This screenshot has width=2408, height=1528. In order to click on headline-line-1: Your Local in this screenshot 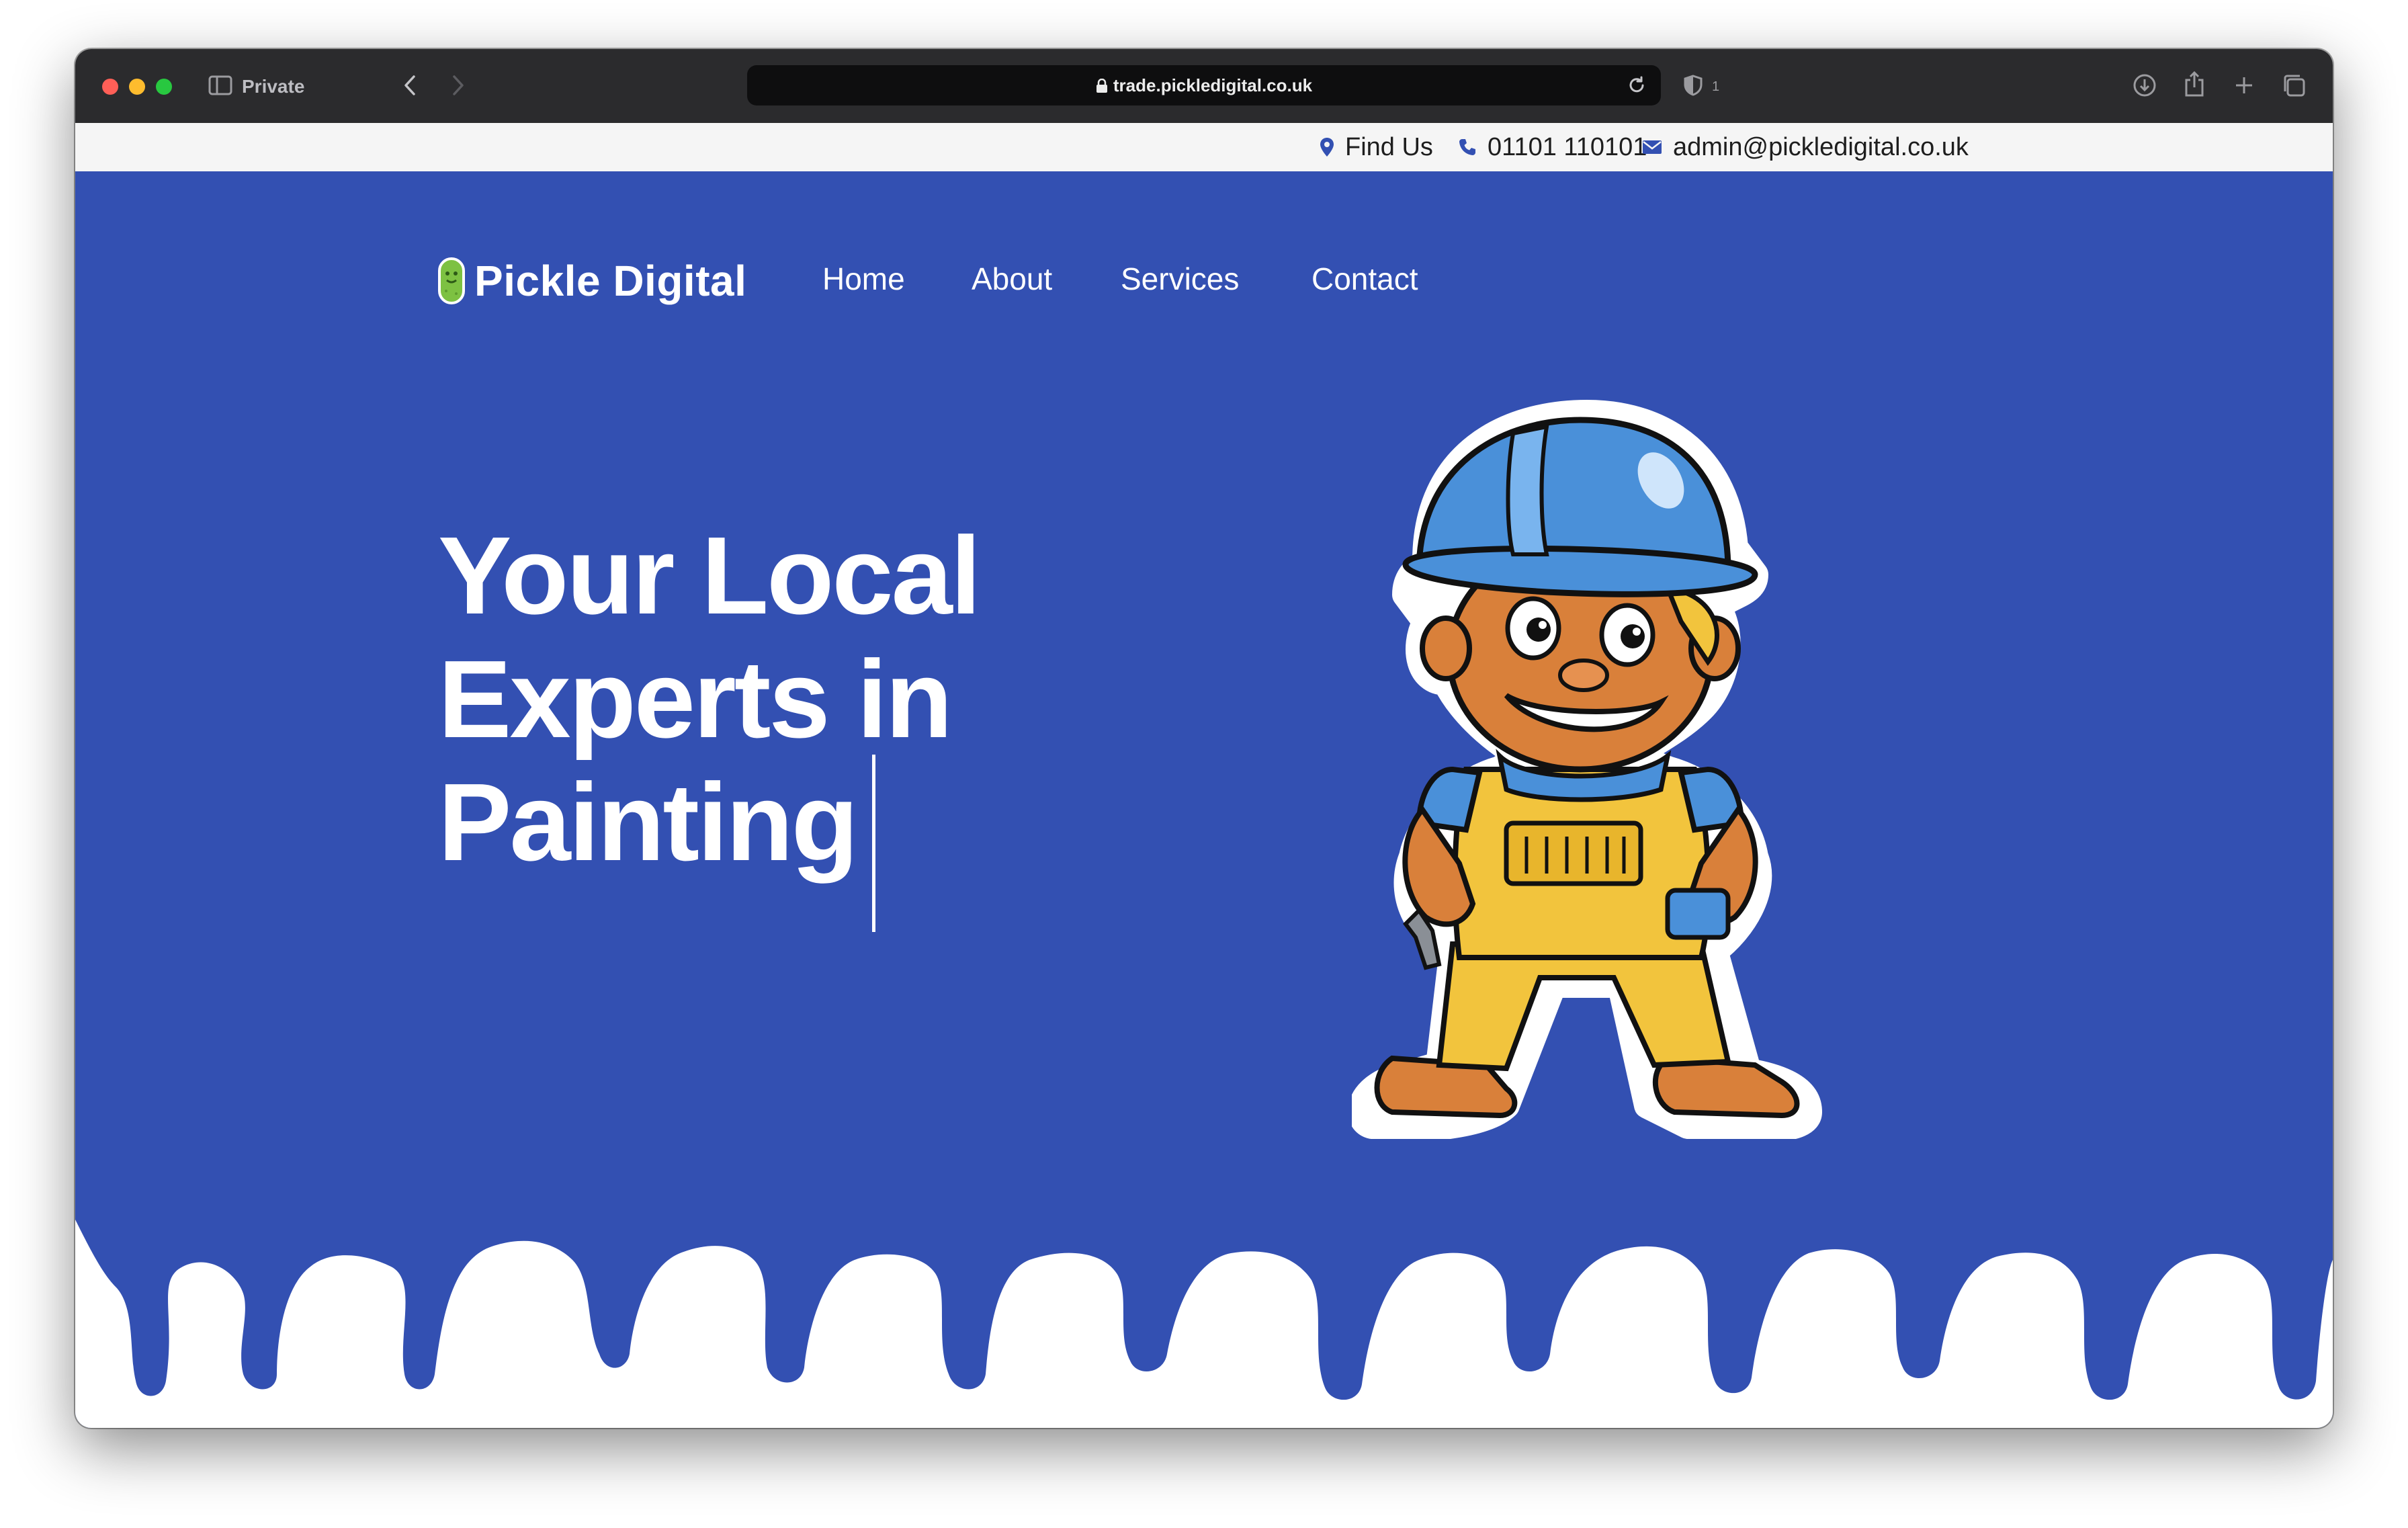, I will do `click(709, 575)`.